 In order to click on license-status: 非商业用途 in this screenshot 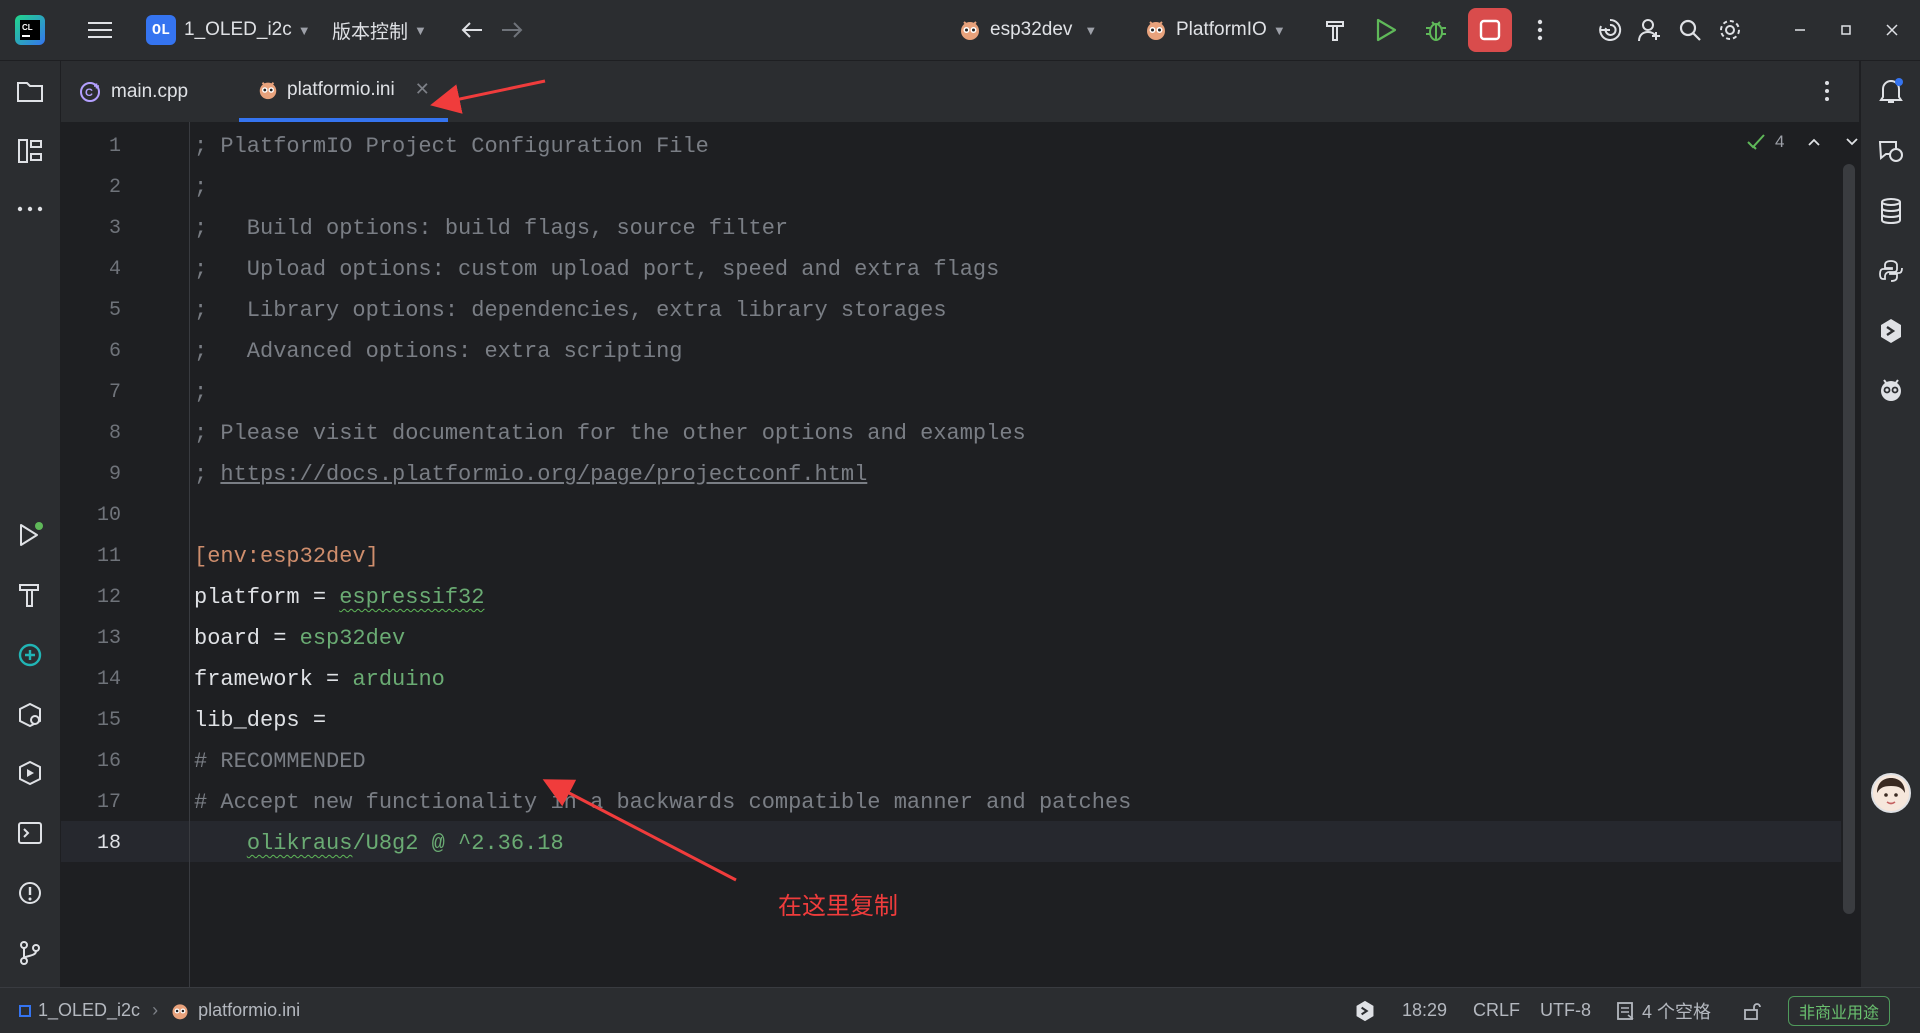, I will do `click(1839, 1010)`.